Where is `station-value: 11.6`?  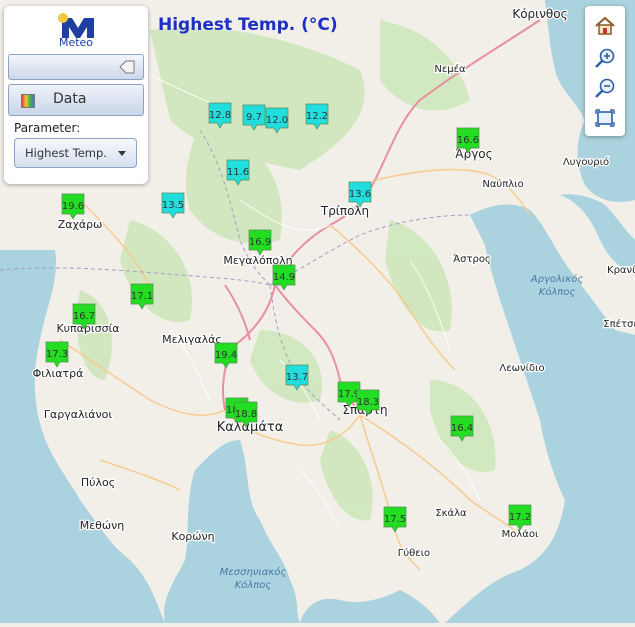
station-value: 11.6 is located at coordinates (238, 172).